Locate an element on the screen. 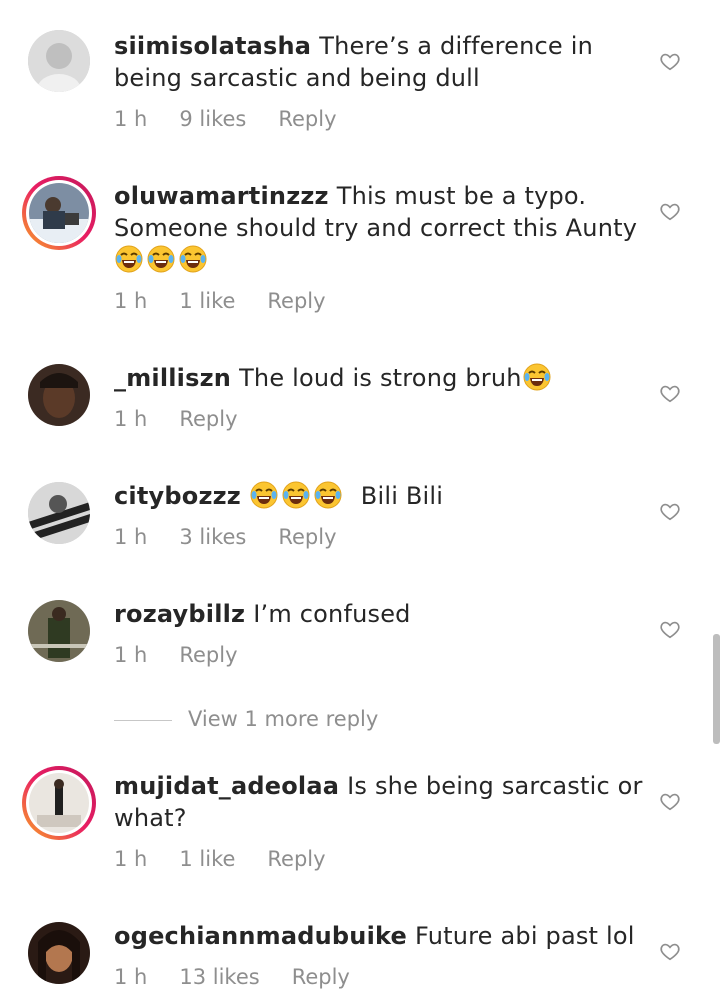 This screenshot has height=1008, width=720. comment-username: ogechiannmadubuike is located at coordinates (260, 936).